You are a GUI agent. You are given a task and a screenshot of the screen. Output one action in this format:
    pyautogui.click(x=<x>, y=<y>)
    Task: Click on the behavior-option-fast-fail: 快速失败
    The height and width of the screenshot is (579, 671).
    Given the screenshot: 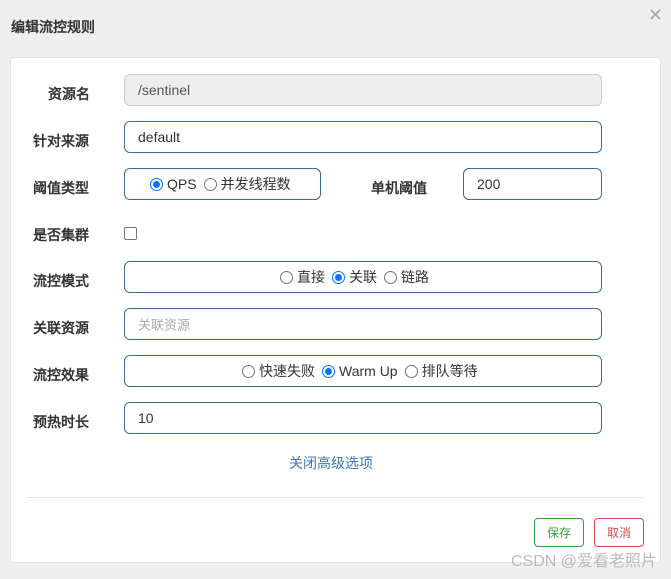 What is the action you would take?
    pyautogui.click(x=278, y=371)
    